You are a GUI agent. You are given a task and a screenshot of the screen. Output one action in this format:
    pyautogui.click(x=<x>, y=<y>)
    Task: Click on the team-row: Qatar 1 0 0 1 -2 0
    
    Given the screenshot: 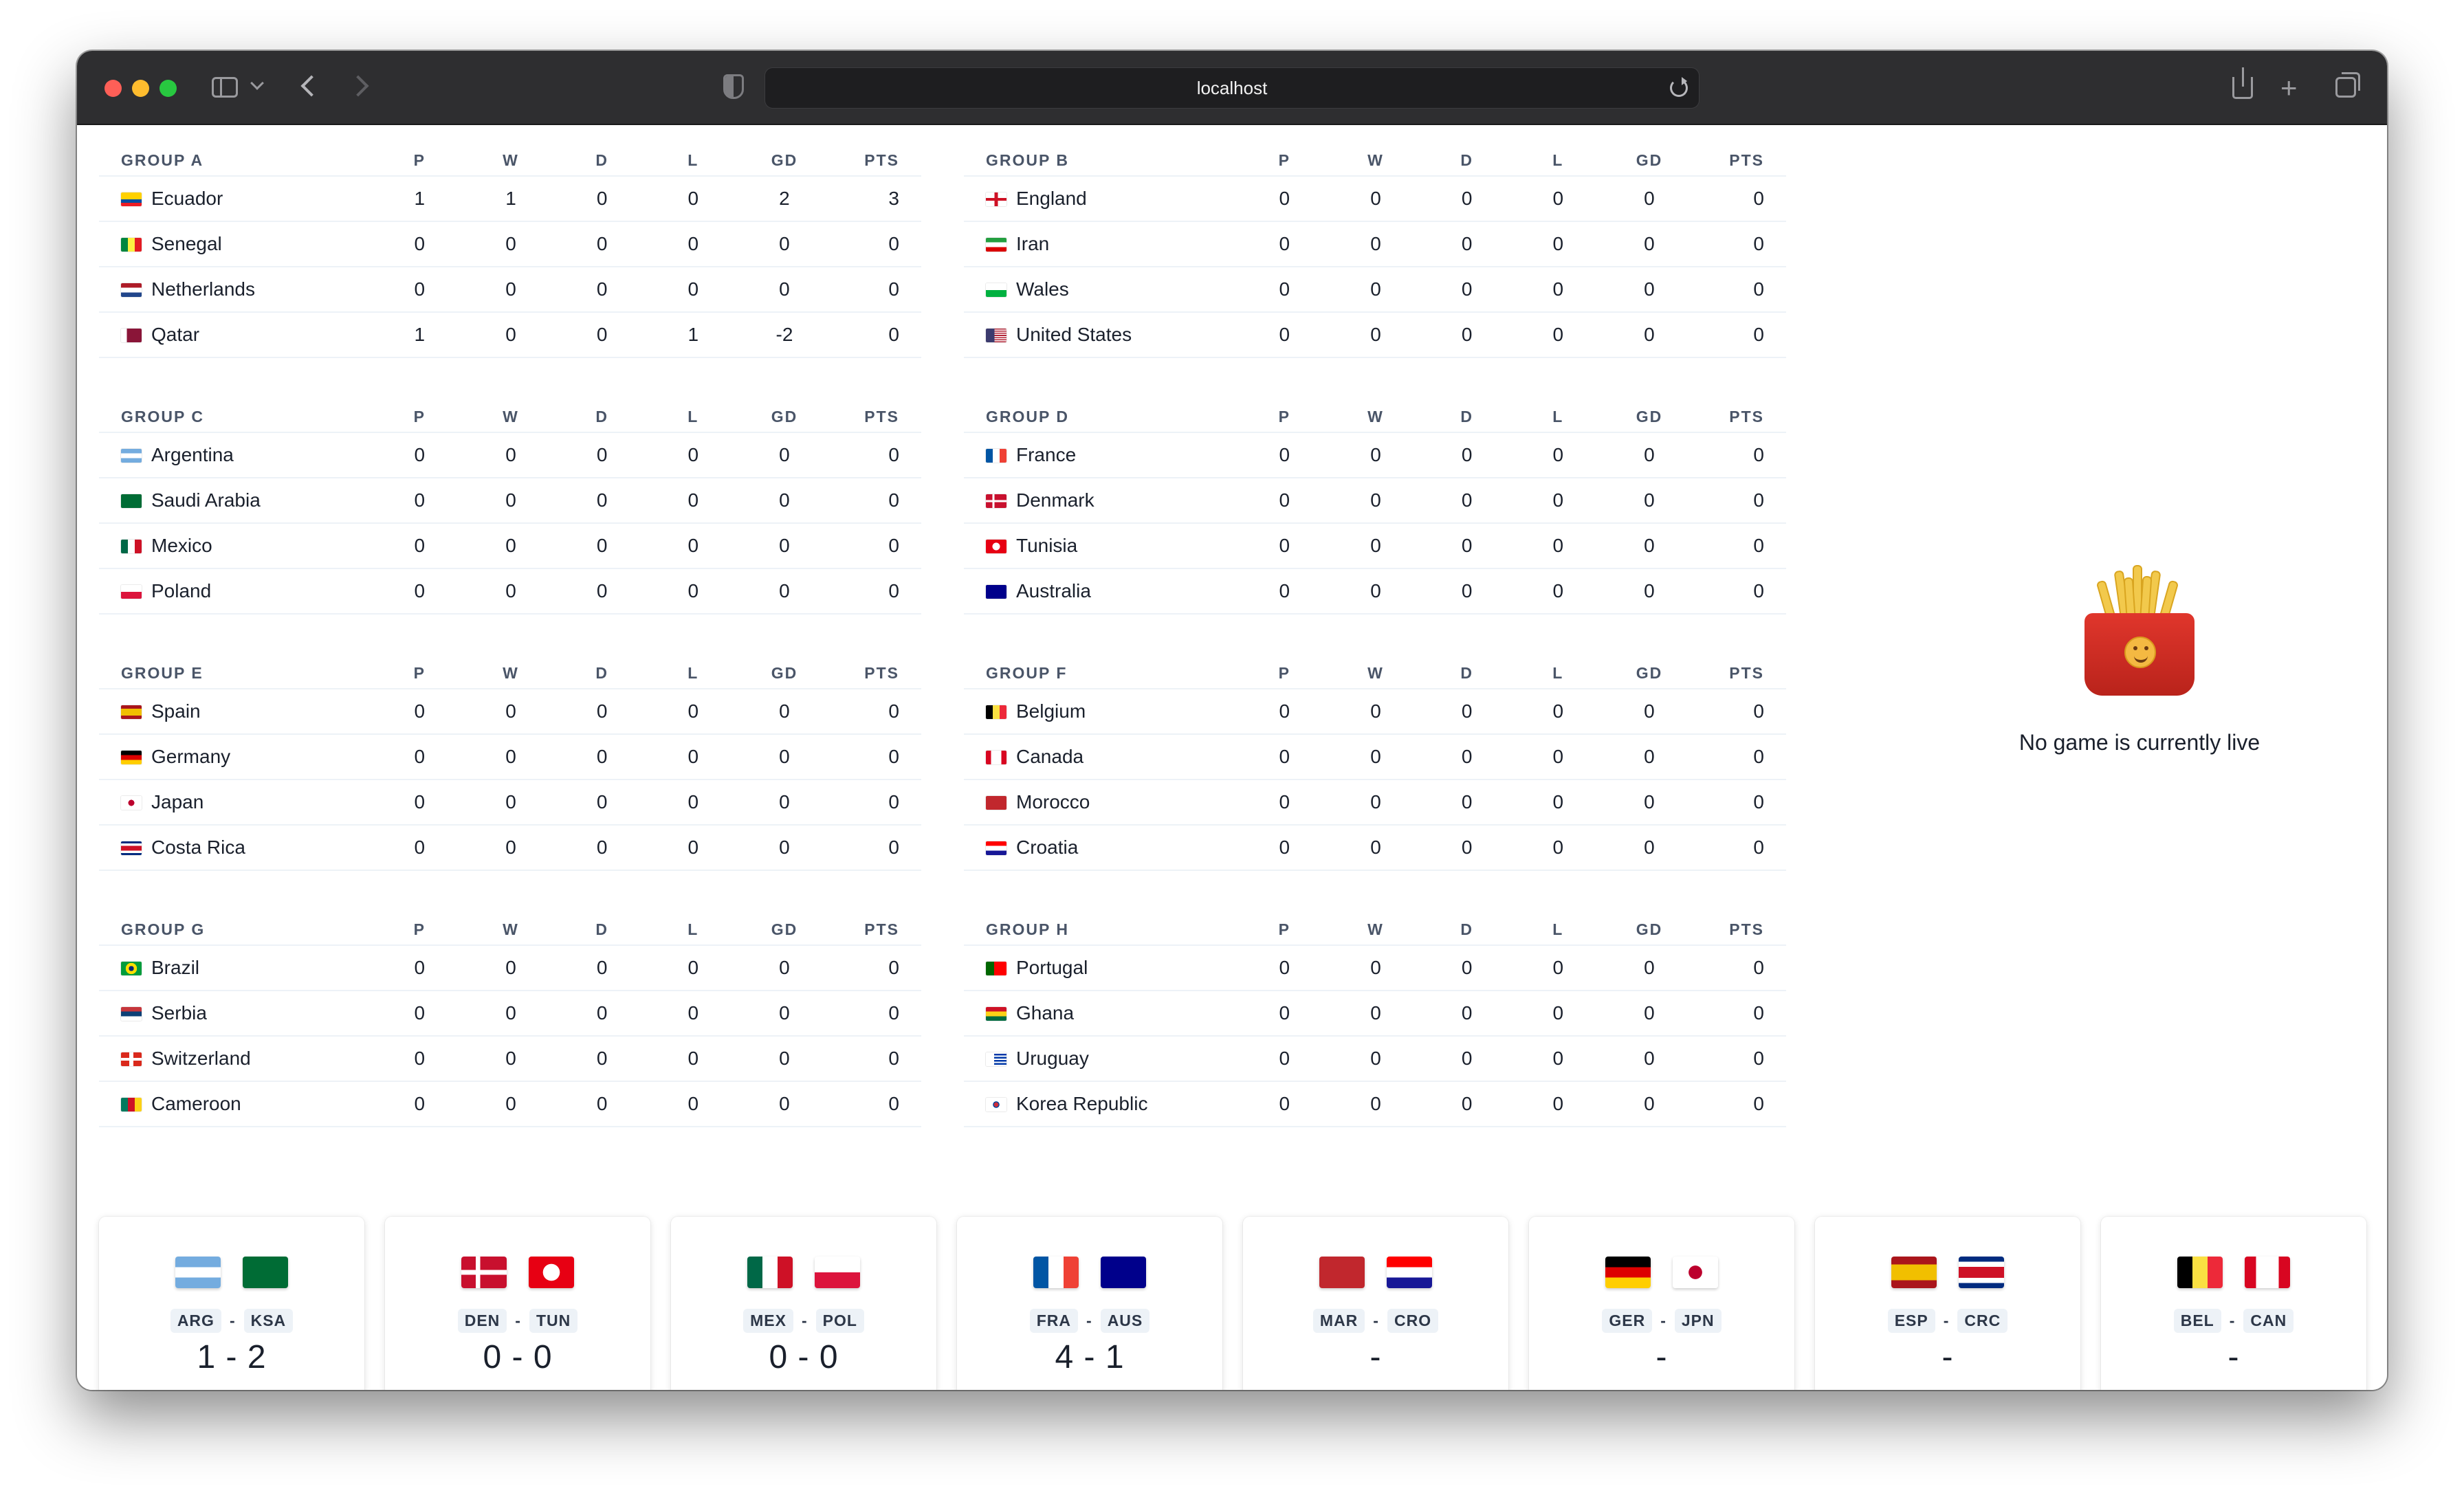 What is the action you would take?
    pyautogui.click(x=510, y=335)
    